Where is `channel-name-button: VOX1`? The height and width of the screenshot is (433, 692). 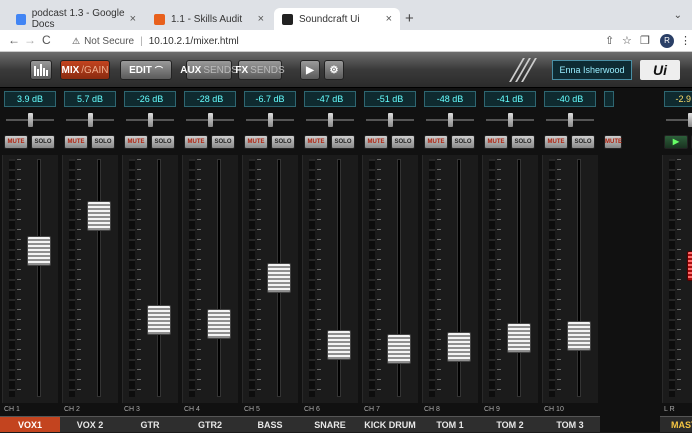
channel-name-button: VOX1 is located at coordinates (30, 424).